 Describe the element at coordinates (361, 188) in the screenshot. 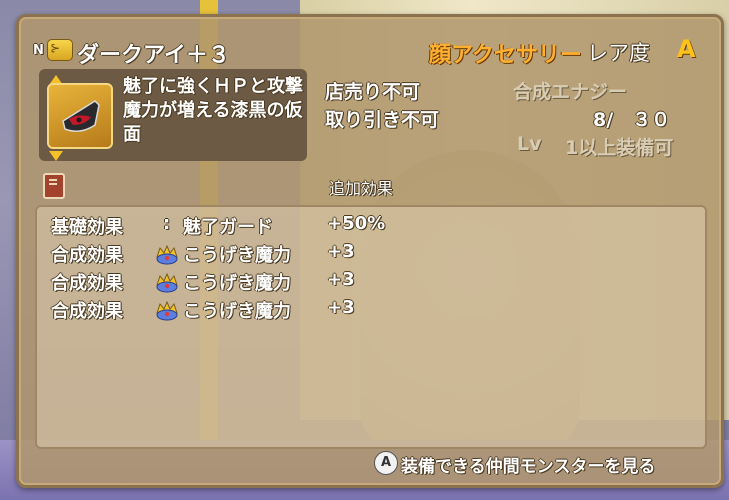

I see `section-title-extra-effects: 追加効果` at that location.